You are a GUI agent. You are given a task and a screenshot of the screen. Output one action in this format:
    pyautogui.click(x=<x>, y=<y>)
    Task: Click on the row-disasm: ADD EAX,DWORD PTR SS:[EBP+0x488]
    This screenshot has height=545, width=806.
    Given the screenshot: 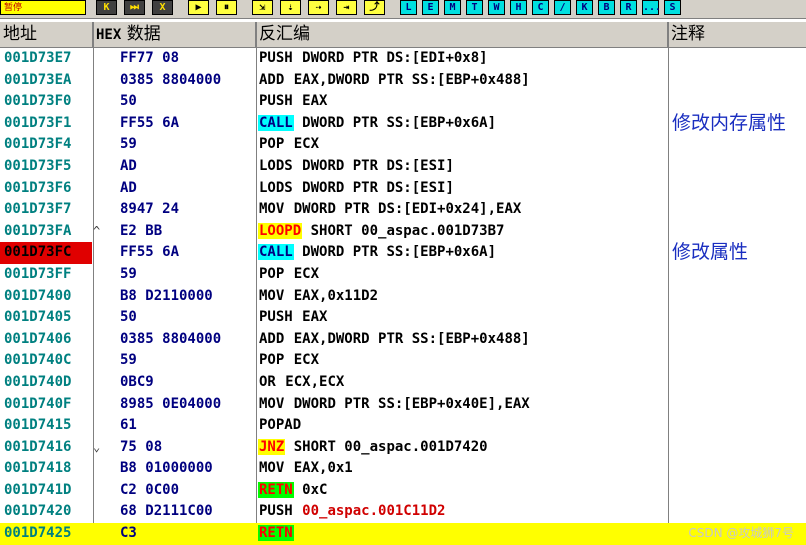 What is the action you would take?
    pyautogui.click(x=463, y=81)
    